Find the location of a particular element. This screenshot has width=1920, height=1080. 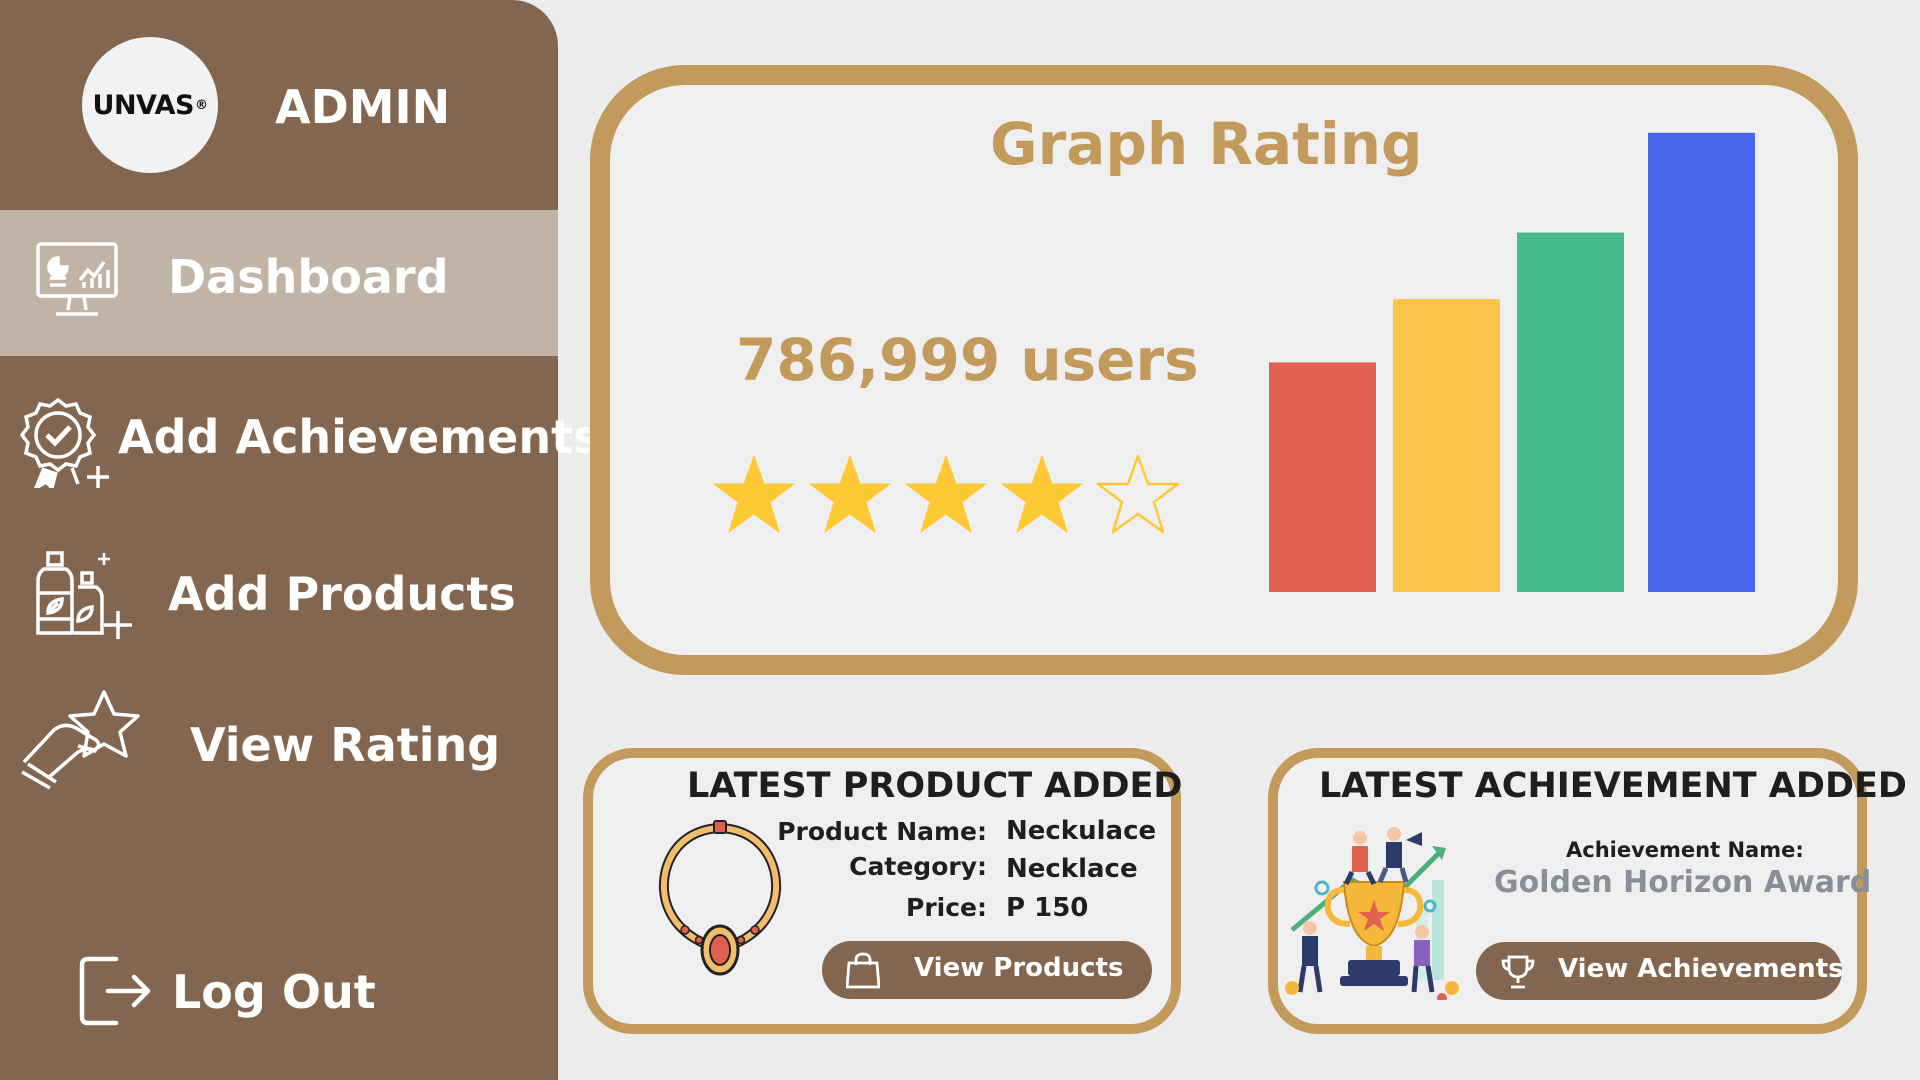

latest-achievement-title: LATEST ACHIEVEMENT ADDED is located at coordinates (1613, 786).